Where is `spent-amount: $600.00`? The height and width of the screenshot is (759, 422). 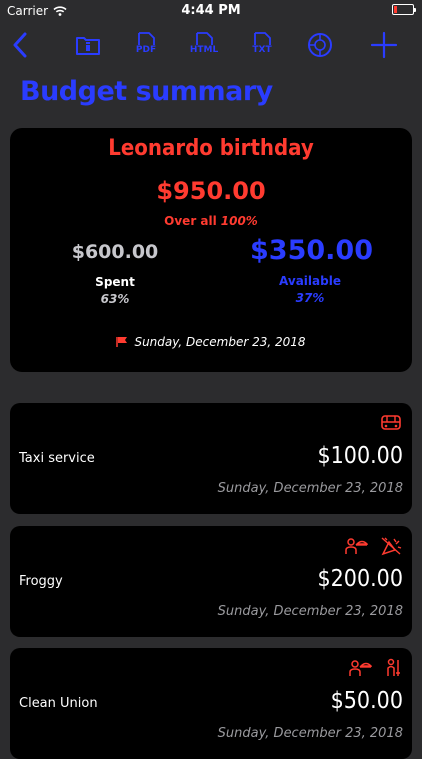 spent-amount: $600.00 is located at coordinates (115, 252).